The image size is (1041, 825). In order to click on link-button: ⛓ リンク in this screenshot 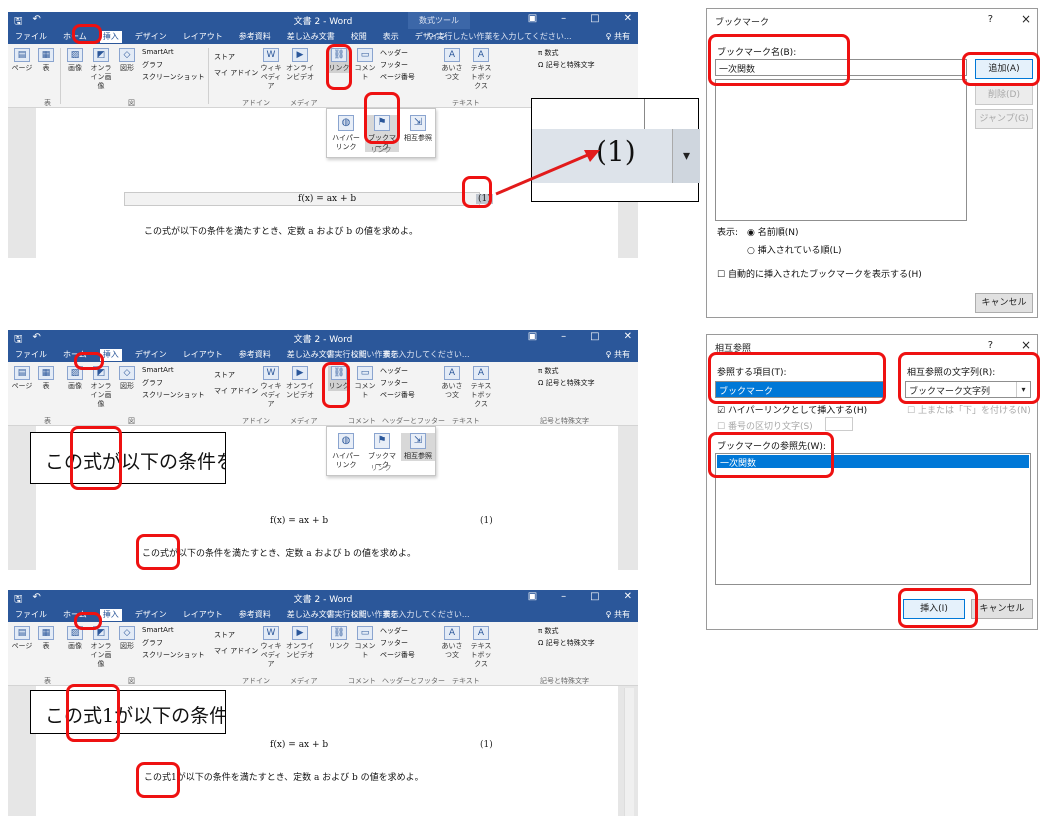, I will do `click(339, 638)`.